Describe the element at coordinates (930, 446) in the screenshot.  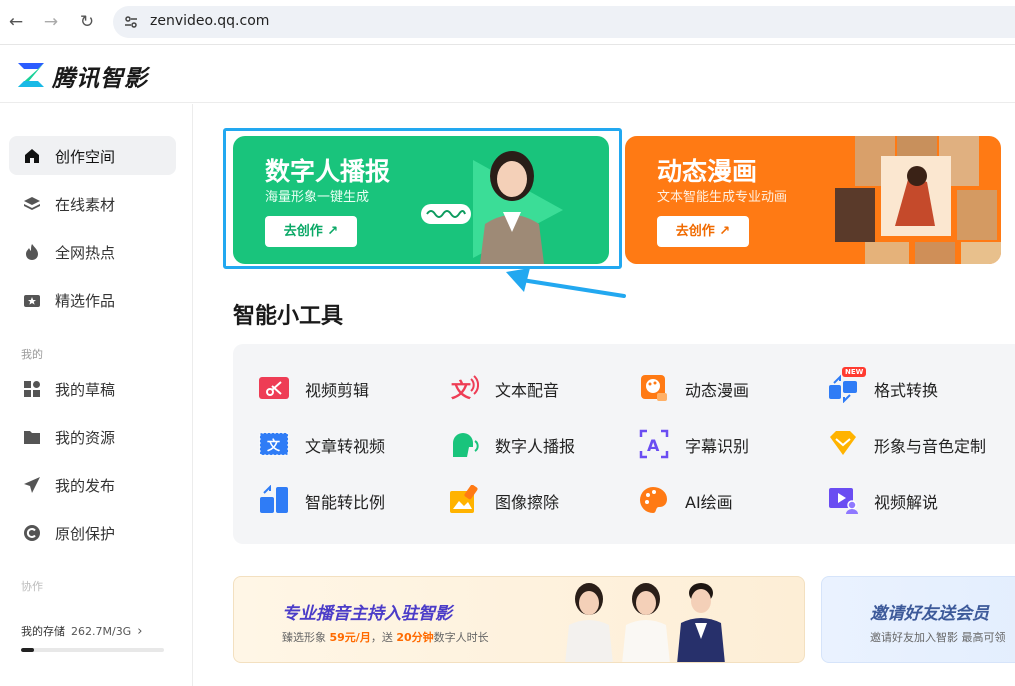
I see `tool-label: 形象与音色定制` at that location.